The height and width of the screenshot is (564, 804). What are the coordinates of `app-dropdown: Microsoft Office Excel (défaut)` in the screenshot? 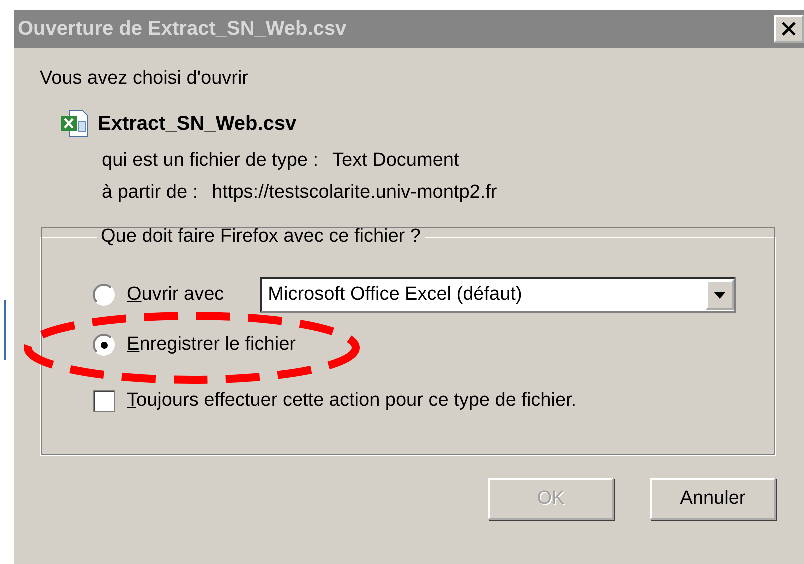 It's located at (498, 295).